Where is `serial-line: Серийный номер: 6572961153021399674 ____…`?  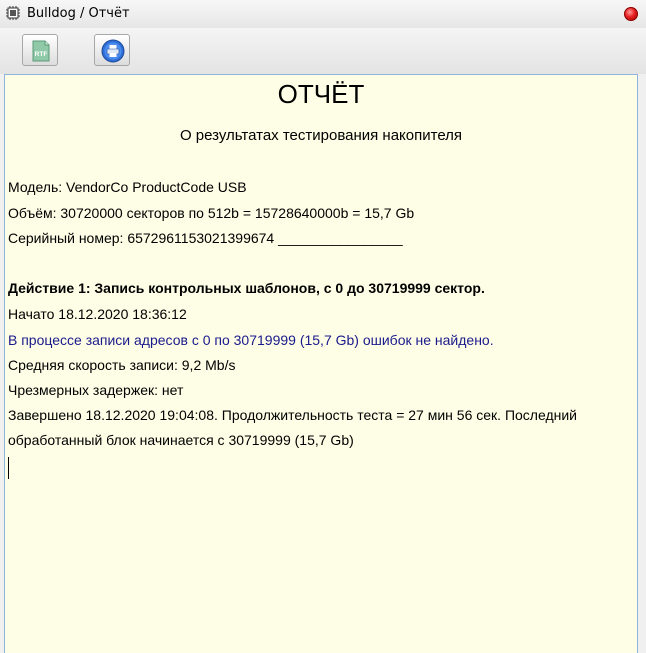
serial-line: Серийный номер: 6572961153021399674 ____… is located at coordinates (205, 238).